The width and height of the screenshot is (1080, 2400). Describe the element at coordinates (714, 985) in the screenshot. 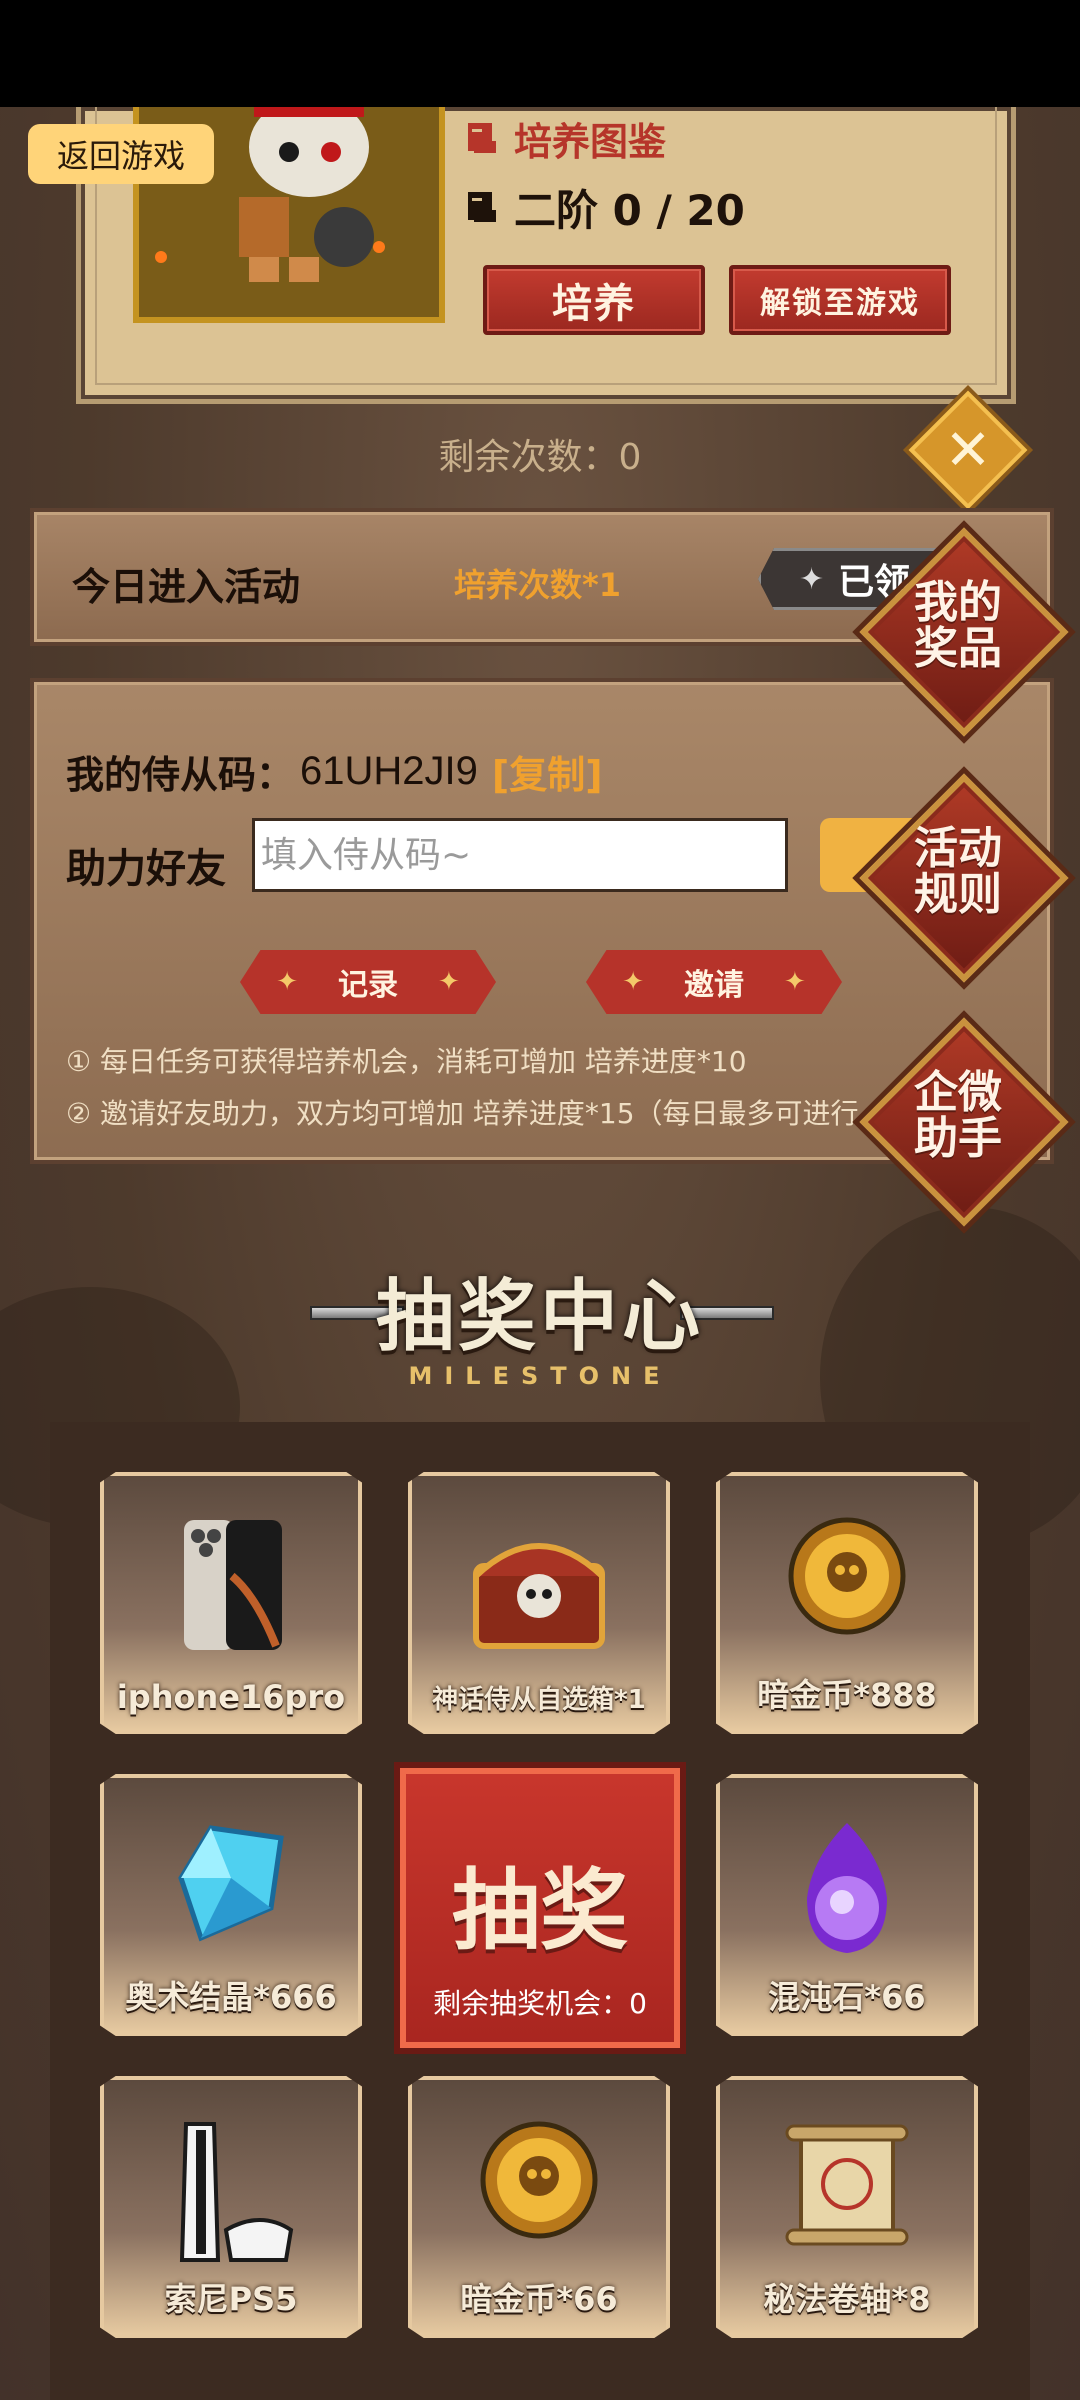

I see `invite-label: 邀请` at that location.